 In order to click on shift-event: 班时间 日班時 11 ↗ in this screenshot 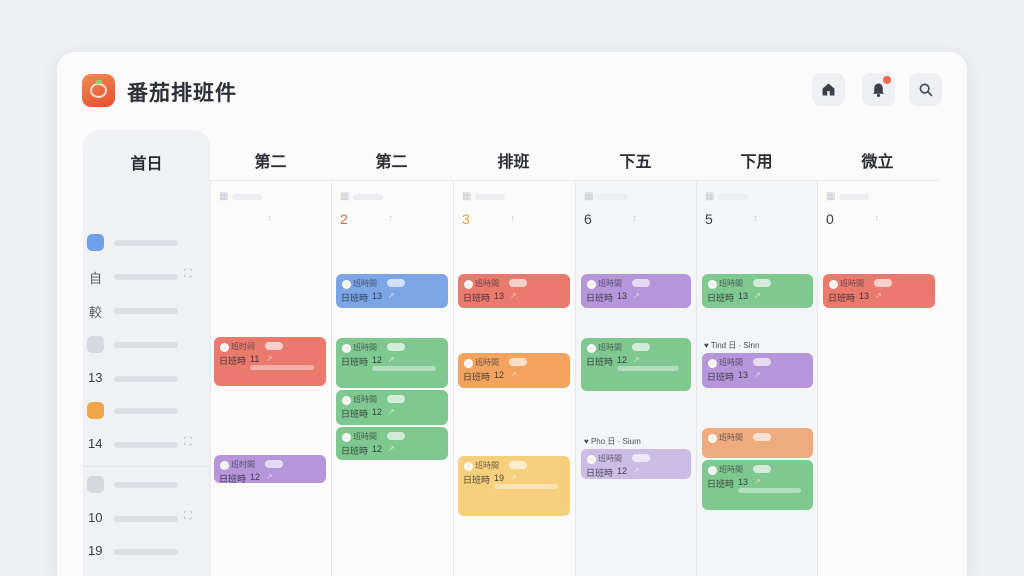, I will do `click(270, 361)`.